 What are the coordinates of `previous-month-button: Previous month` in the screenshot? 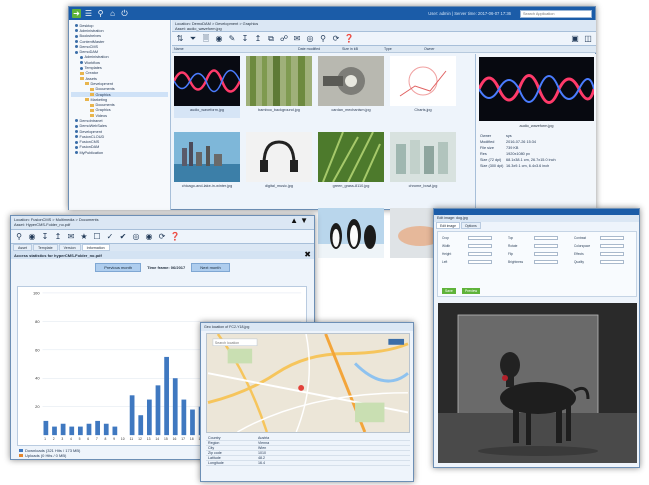 It's located at (118, 267).